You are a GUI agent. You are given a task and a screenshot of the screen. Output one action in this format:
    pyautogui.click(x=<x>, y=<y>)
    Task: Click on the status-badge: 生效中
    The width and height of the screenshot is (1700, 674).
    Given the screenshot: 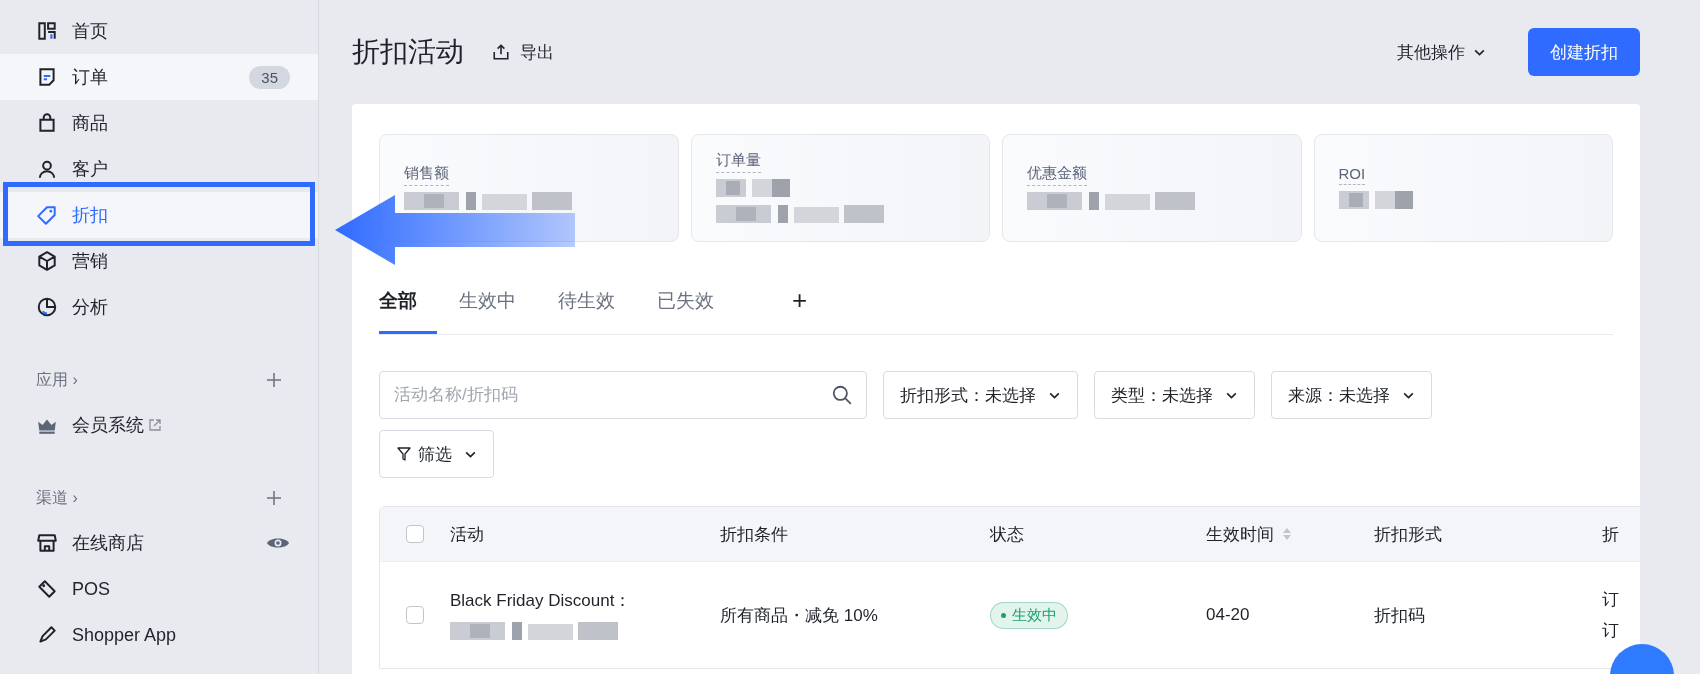 What is the action you would take?
    pyautogui.click(x=1029, y=615)
    